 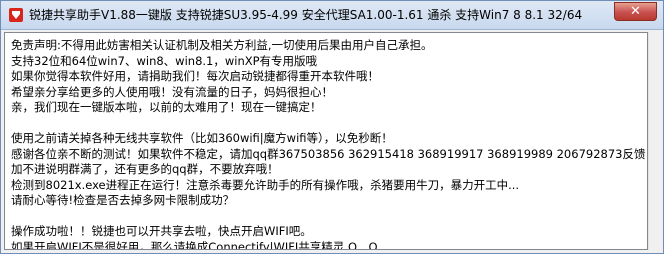 What do you see at coordinates (172, 91) in the screenshot?
I see `log-line: 希望亲分享给更多的人使用哦！没有流量的日子，妈妈很担心！` at bounding box center [172, 91].